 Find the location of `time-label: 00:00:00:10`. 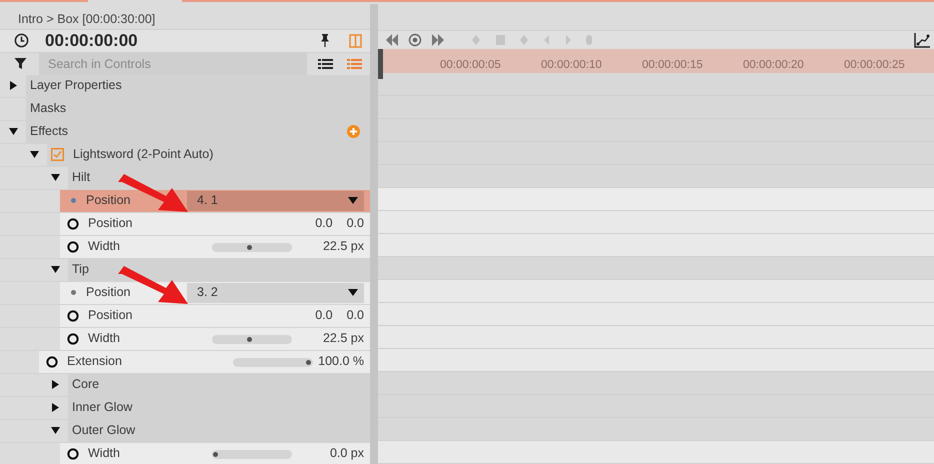

time-label: 00:00:00:10 is located at coordinates (571, 66).